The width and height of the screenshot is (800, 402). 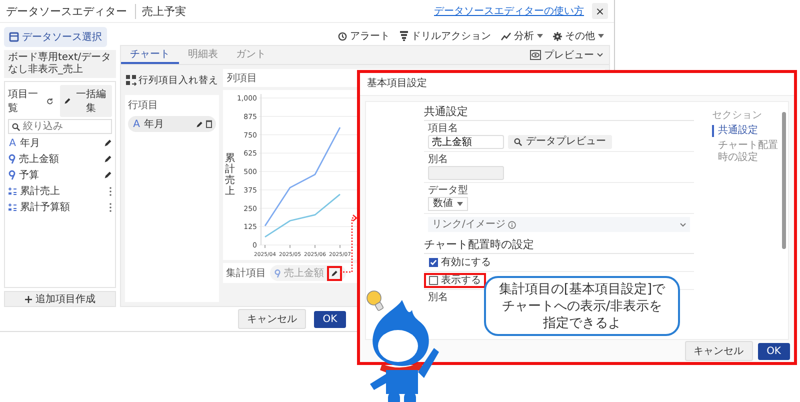 I want to click on trash-icon, so click(x=209, y=124).